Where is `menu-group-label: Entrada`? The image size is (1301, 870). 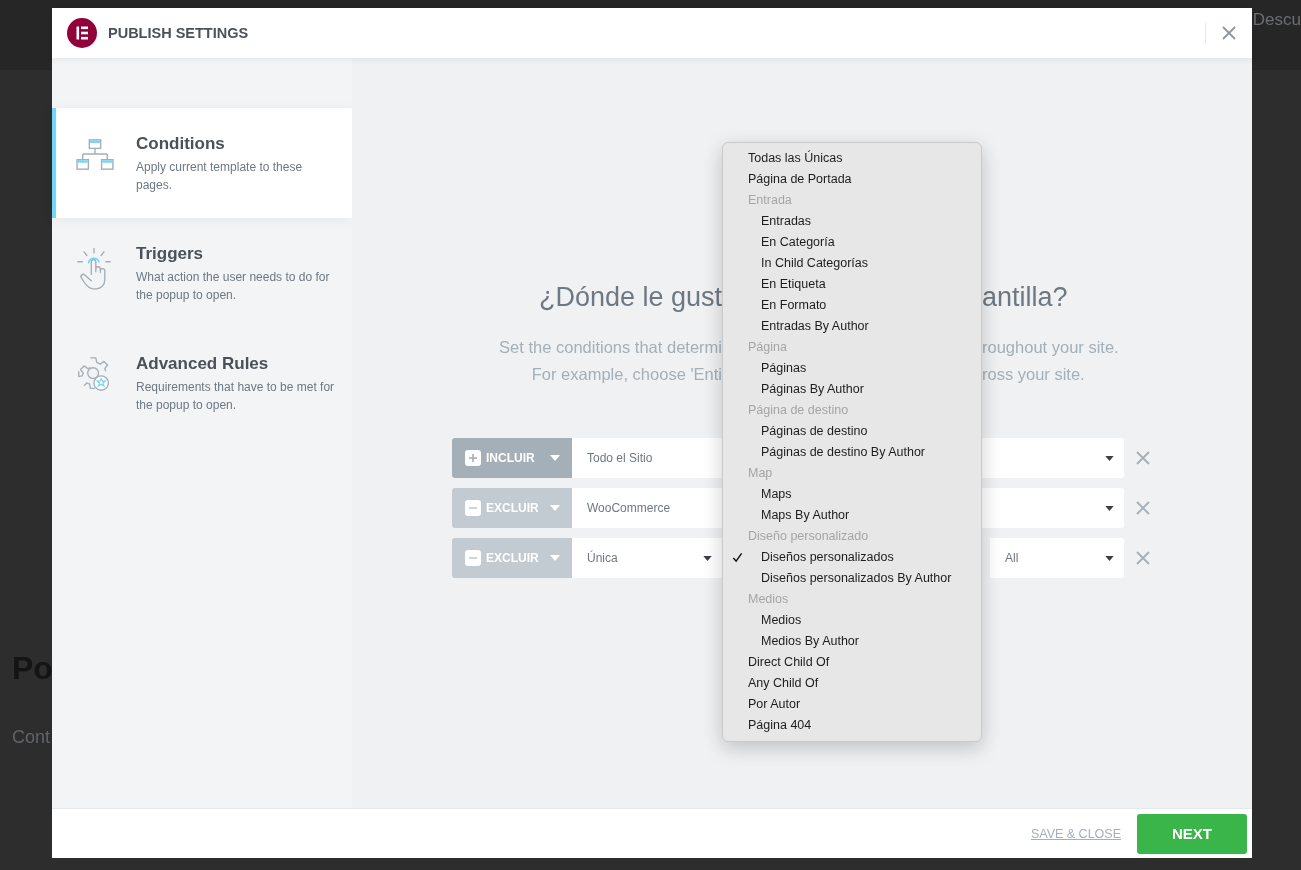 menu-group-label: Entrada is located at coordinates (770, 200).